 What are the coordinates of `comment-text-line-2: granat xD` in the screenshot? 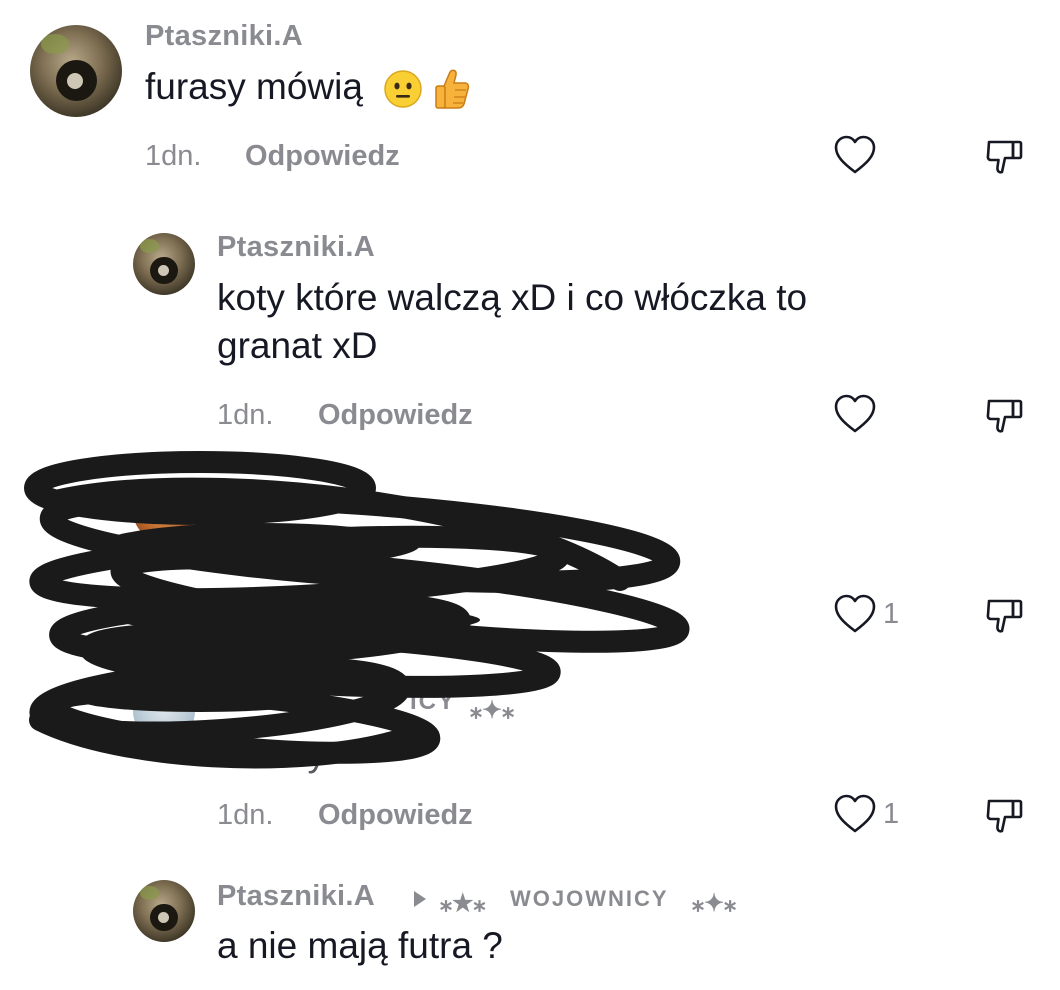 It's located at (297, 345).